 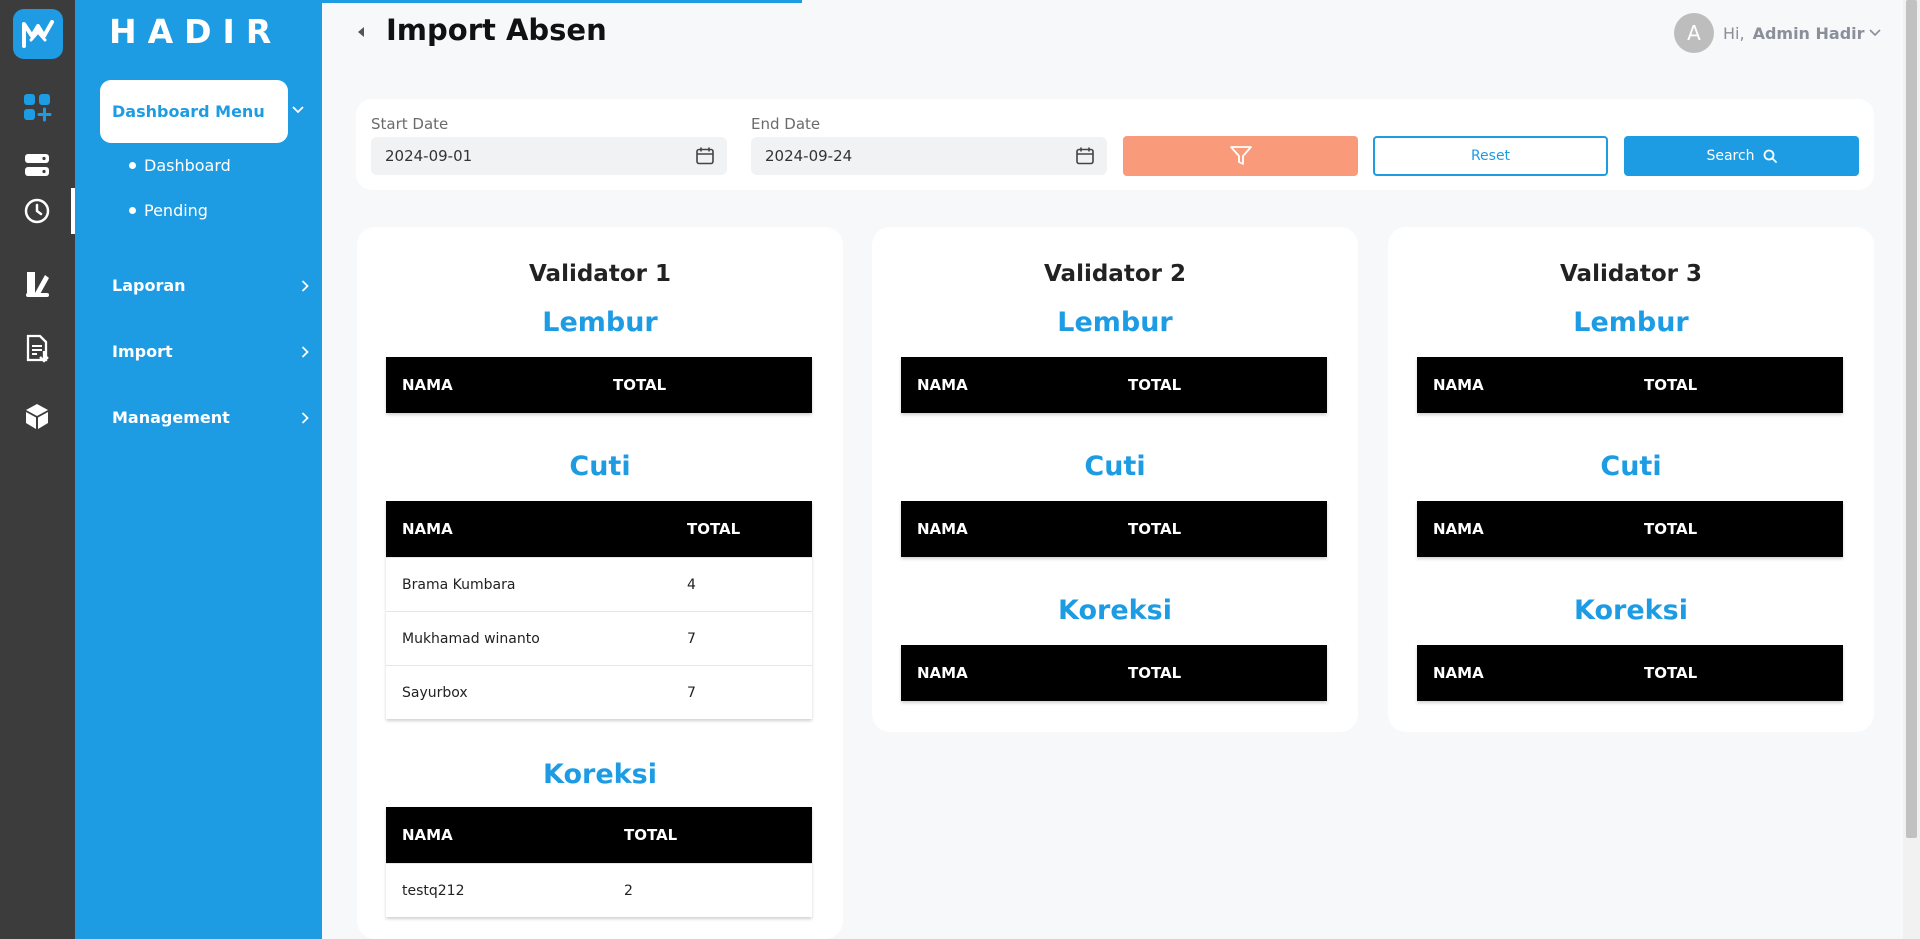 What do you see at coordinates (1630, 529) in the screenshot?
I see `cuti-table: NAMA TOTAL` at bounding box center [1630, 529].